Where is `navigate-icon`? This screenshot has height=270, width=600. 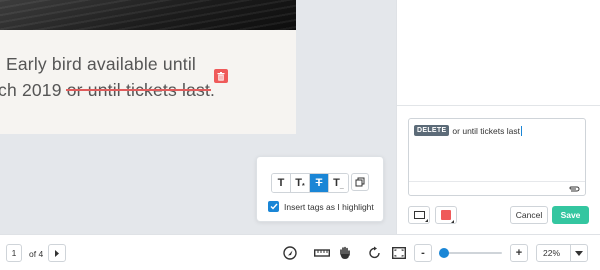 navigate-icon is located at coordinates (290, 253).